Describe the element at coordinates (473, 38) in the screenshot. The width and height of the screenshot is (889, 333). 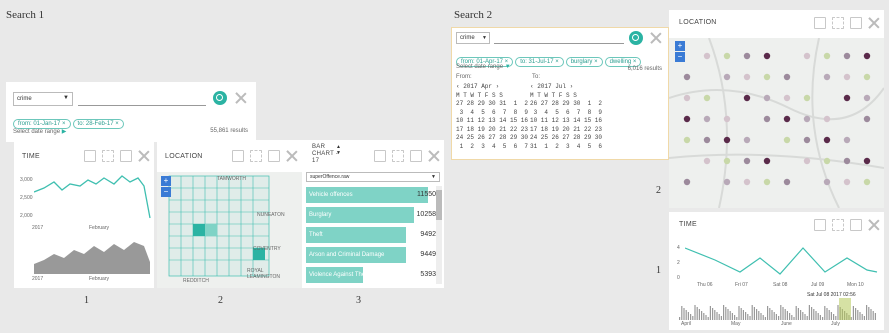
I see `search2-select: crime ▼` at that location.